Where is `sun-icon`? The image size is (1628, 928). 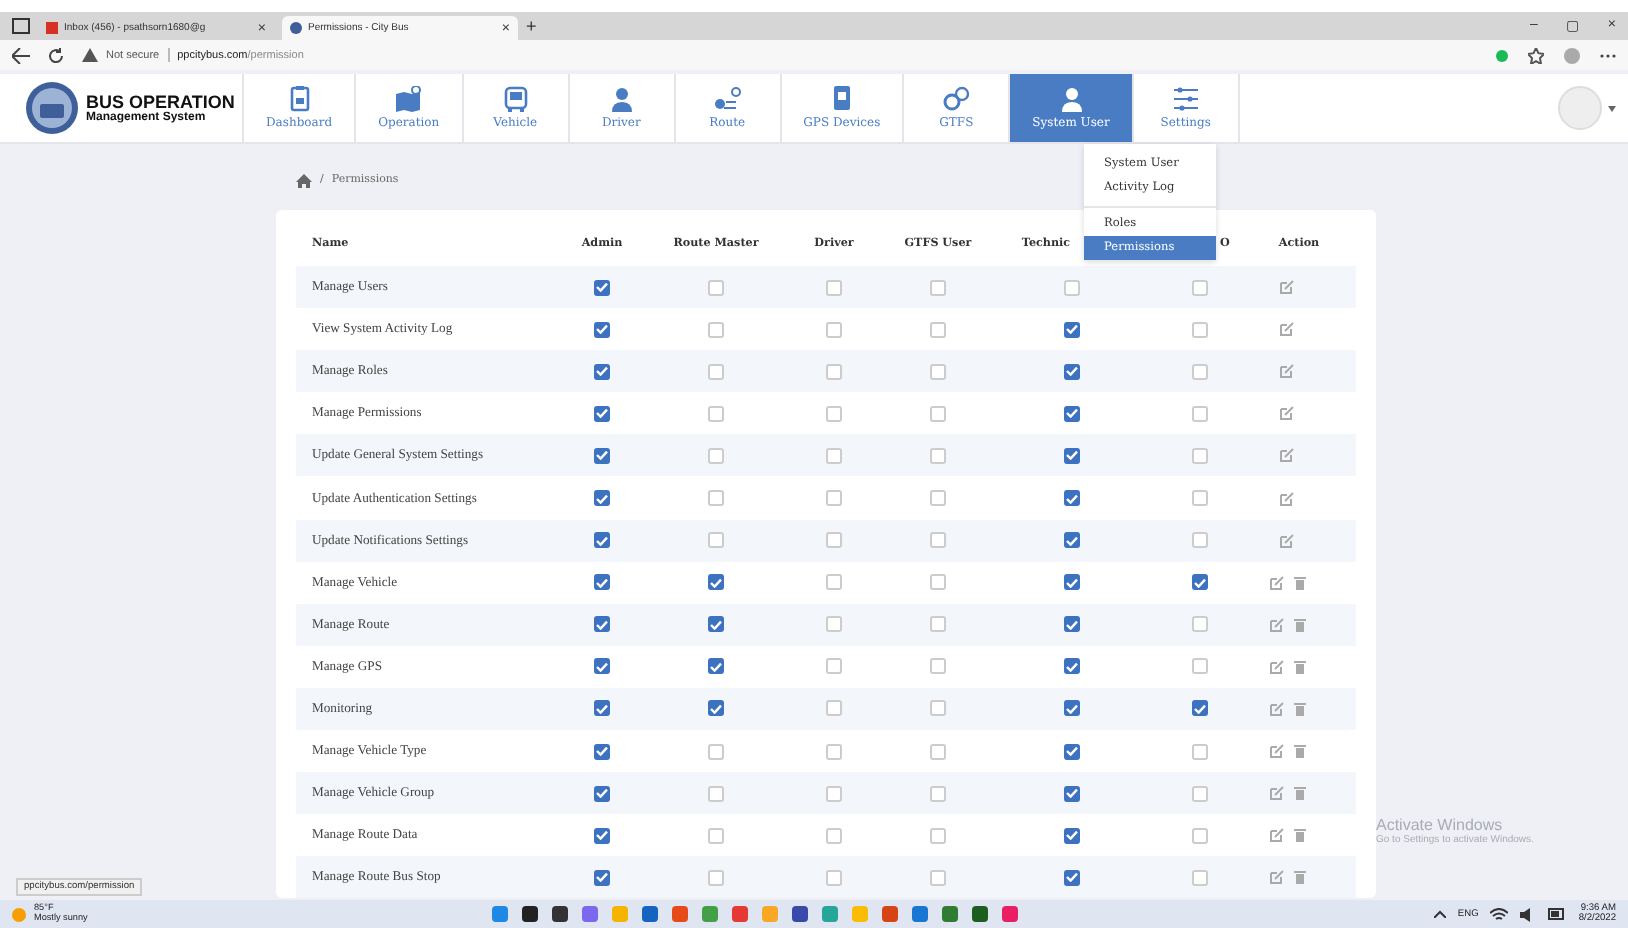
sun-icon is located at coordinates (19, 914).